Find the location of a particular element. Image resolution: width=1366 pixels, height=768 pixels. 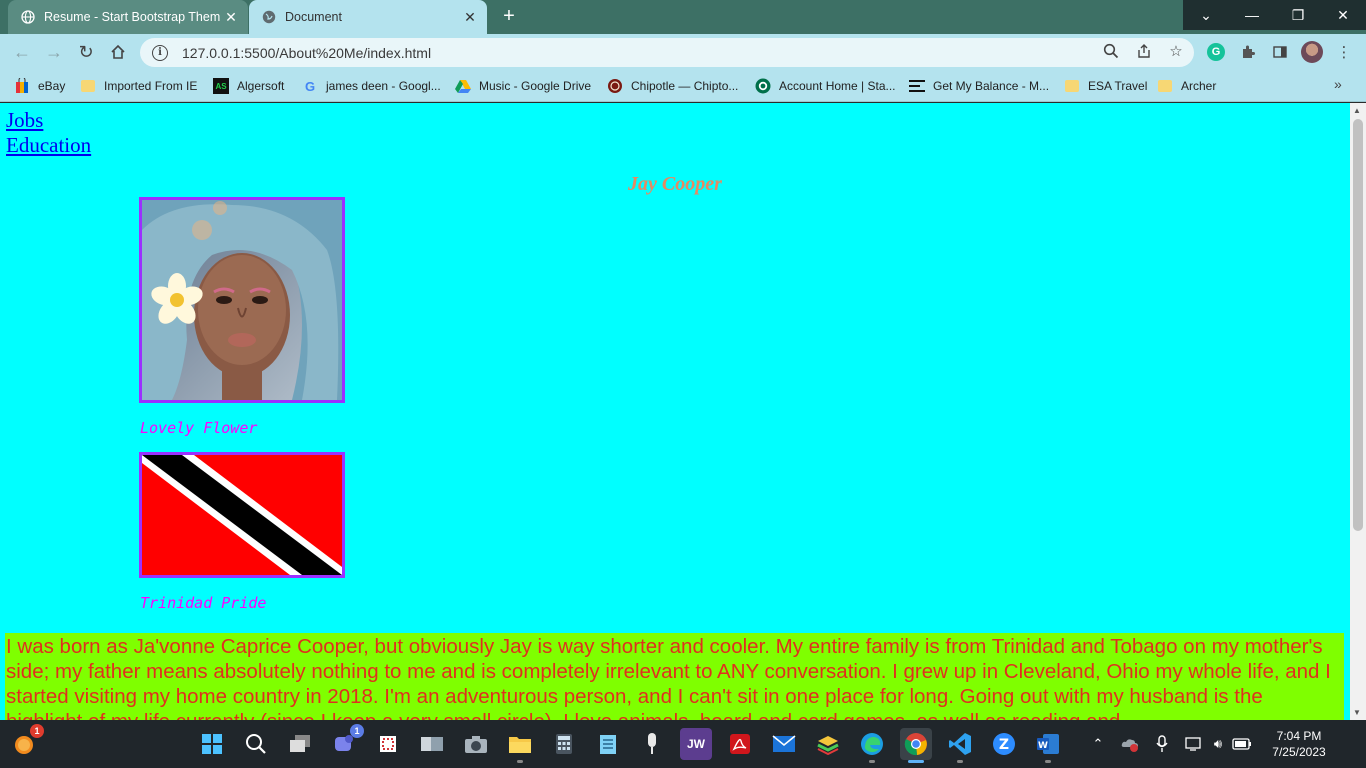

profile-avatar is located at coordinates (1312, 52).